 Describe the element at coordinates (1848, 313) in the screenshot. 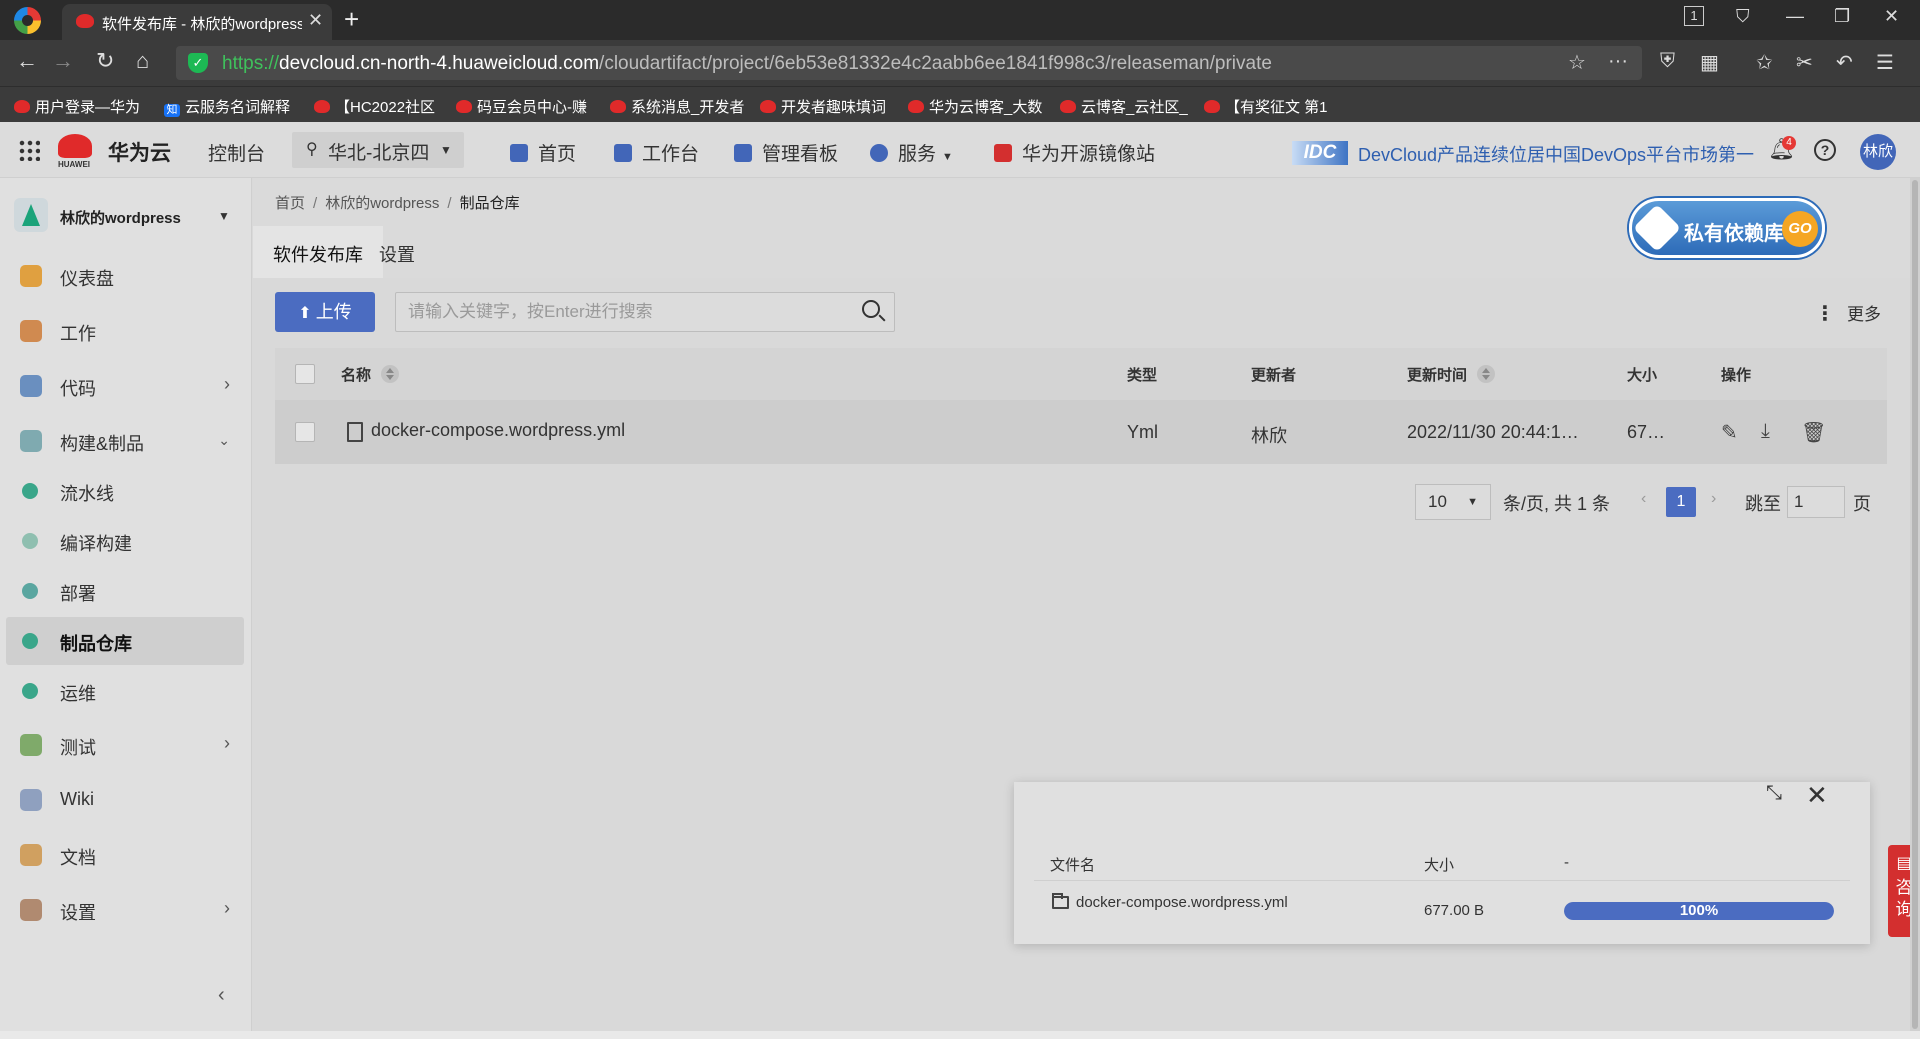

I see `more-button: ⋮ 更多` at that location.